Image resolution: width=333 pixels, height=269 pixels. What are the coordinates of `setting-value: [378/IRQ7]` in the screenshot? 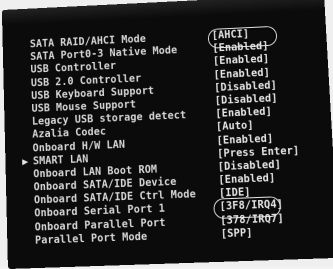 It's located at (252, 220).